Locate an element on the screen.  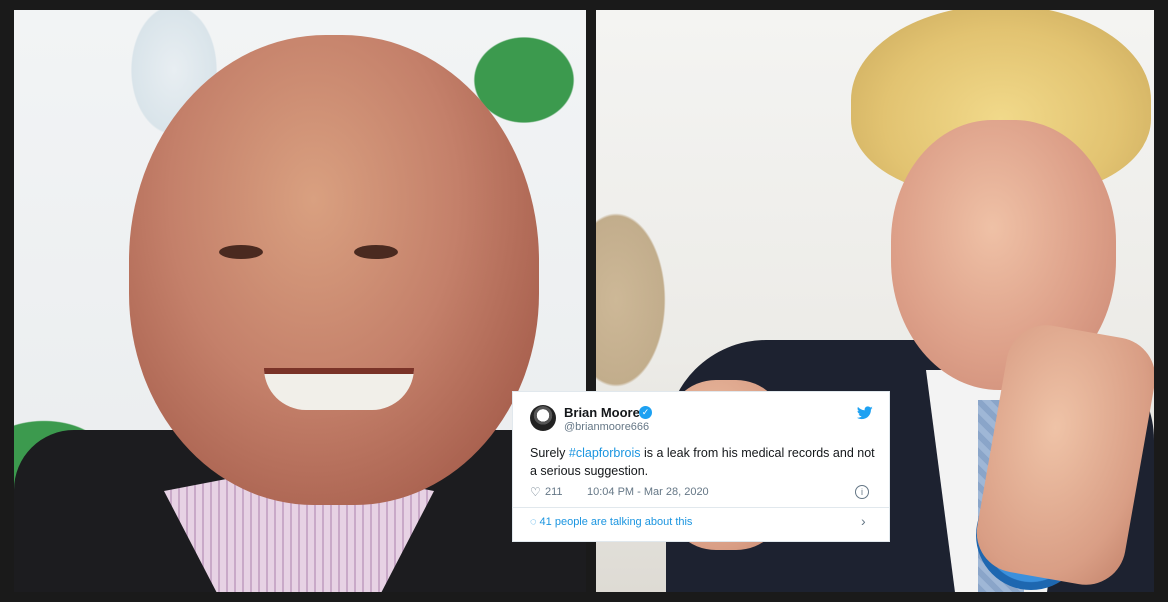
conversation-link: ◌ 41 people are talking about this is located at coordinates (611, 522).